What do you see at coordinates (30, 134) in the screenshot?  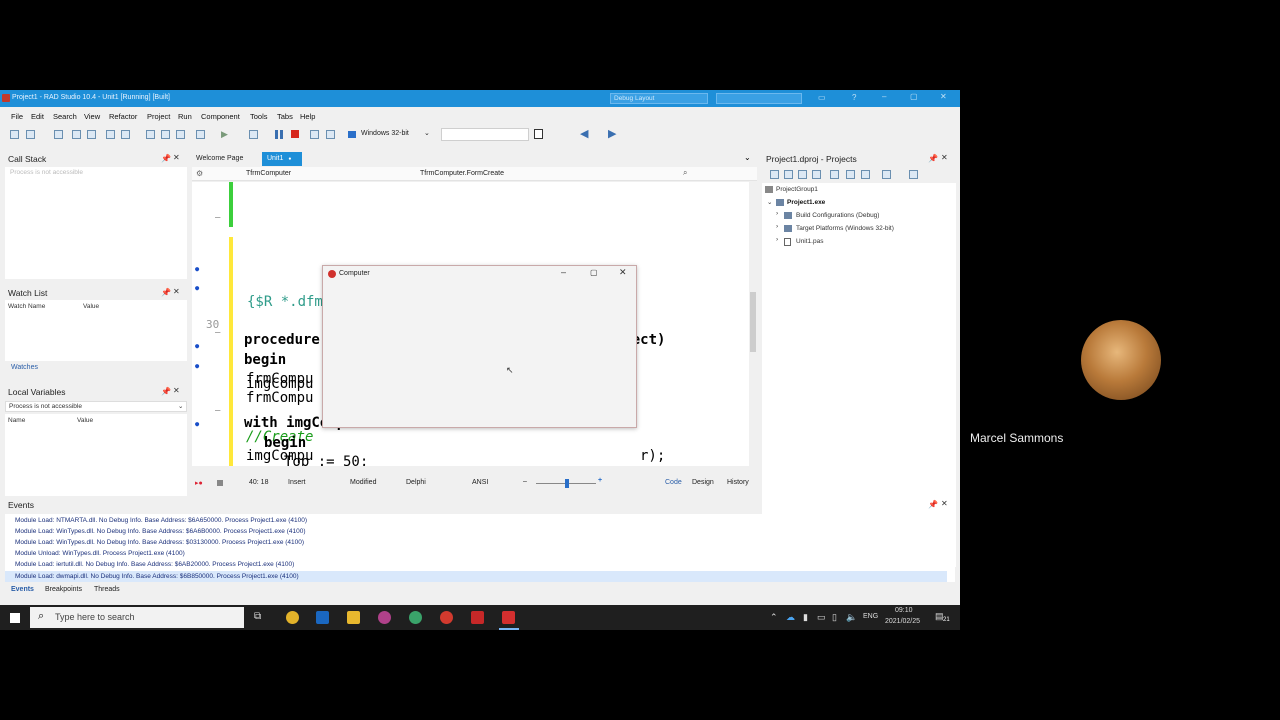 I see `open-icon` at bounding box center [30, 134].